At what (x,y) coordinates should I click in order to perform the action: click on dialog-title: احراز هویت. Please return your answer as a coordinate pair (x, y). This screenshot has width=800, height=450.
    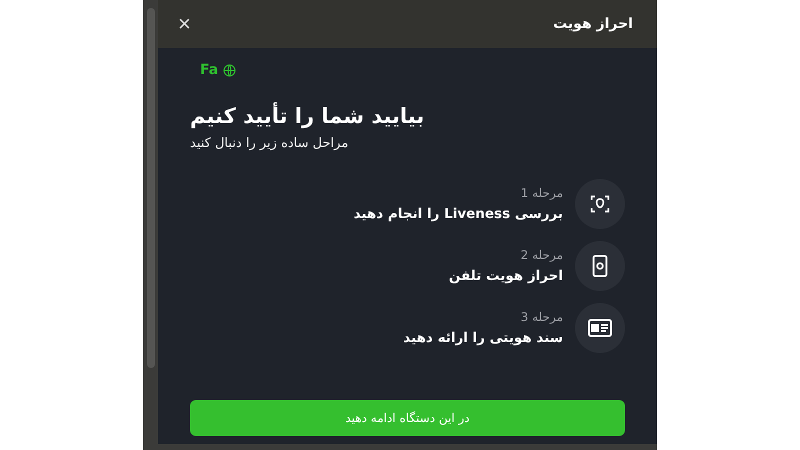
    Looking at the image, I should click on (593, 24).